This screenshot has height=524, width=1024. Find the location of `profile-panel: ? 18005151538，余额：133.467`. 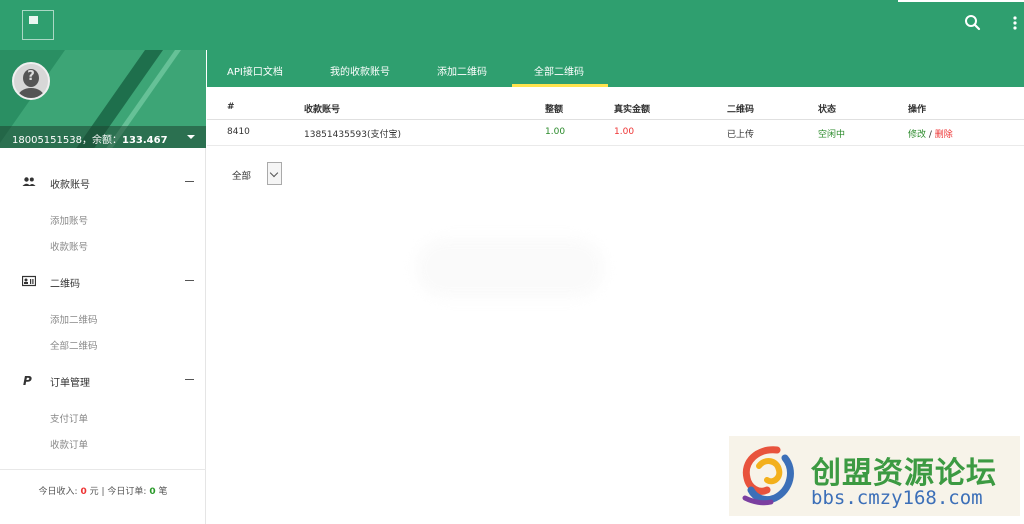

profile-panel: ? 18005151538，余额：133.467 is located at coordinates (103, 99).